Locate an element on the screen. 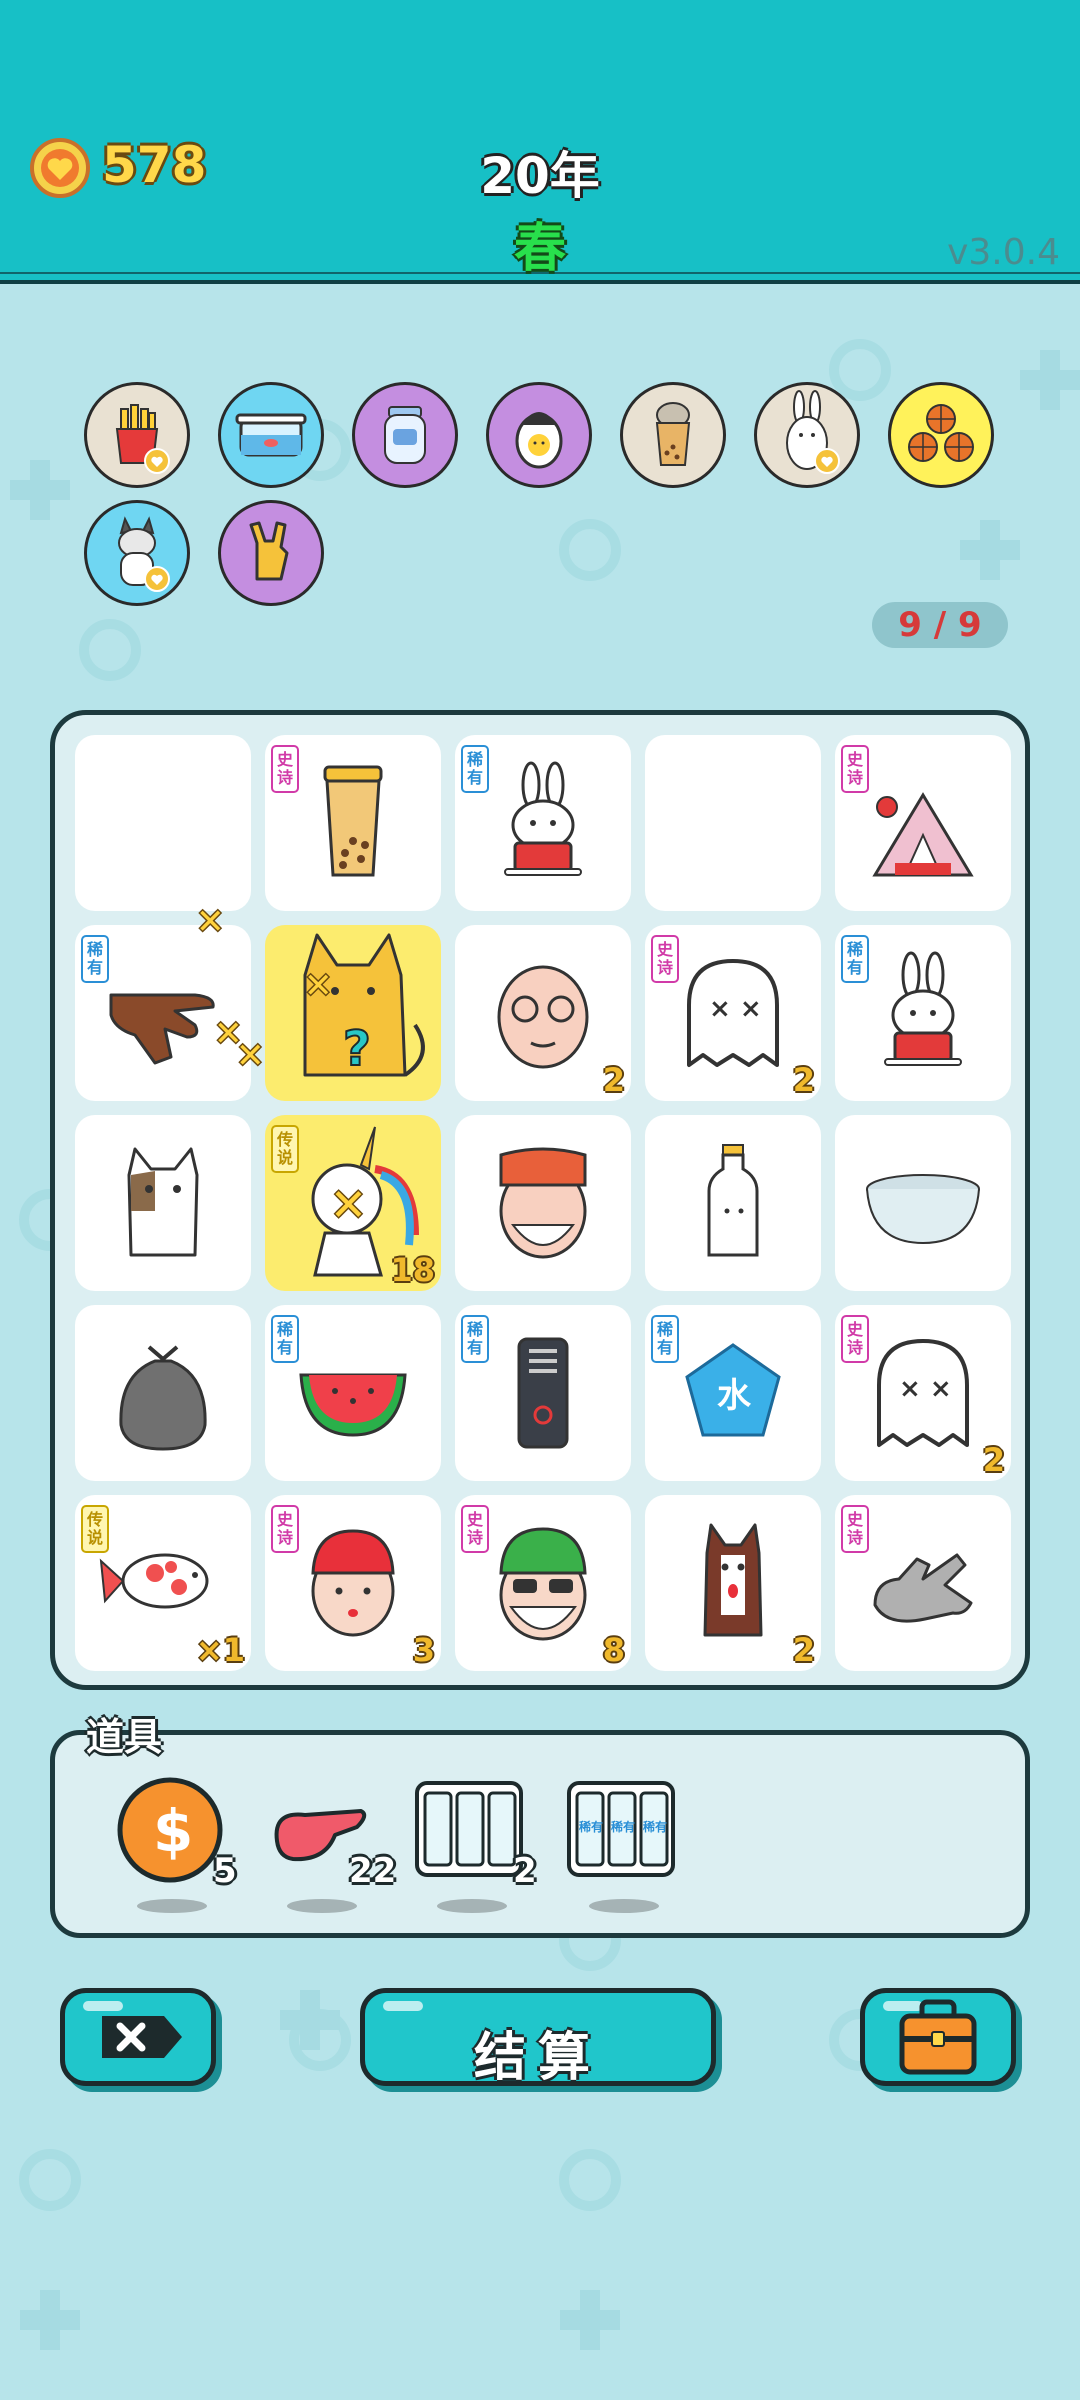 The image size is (1080, 2400). bag-button is located at coordinates (938, 2037).